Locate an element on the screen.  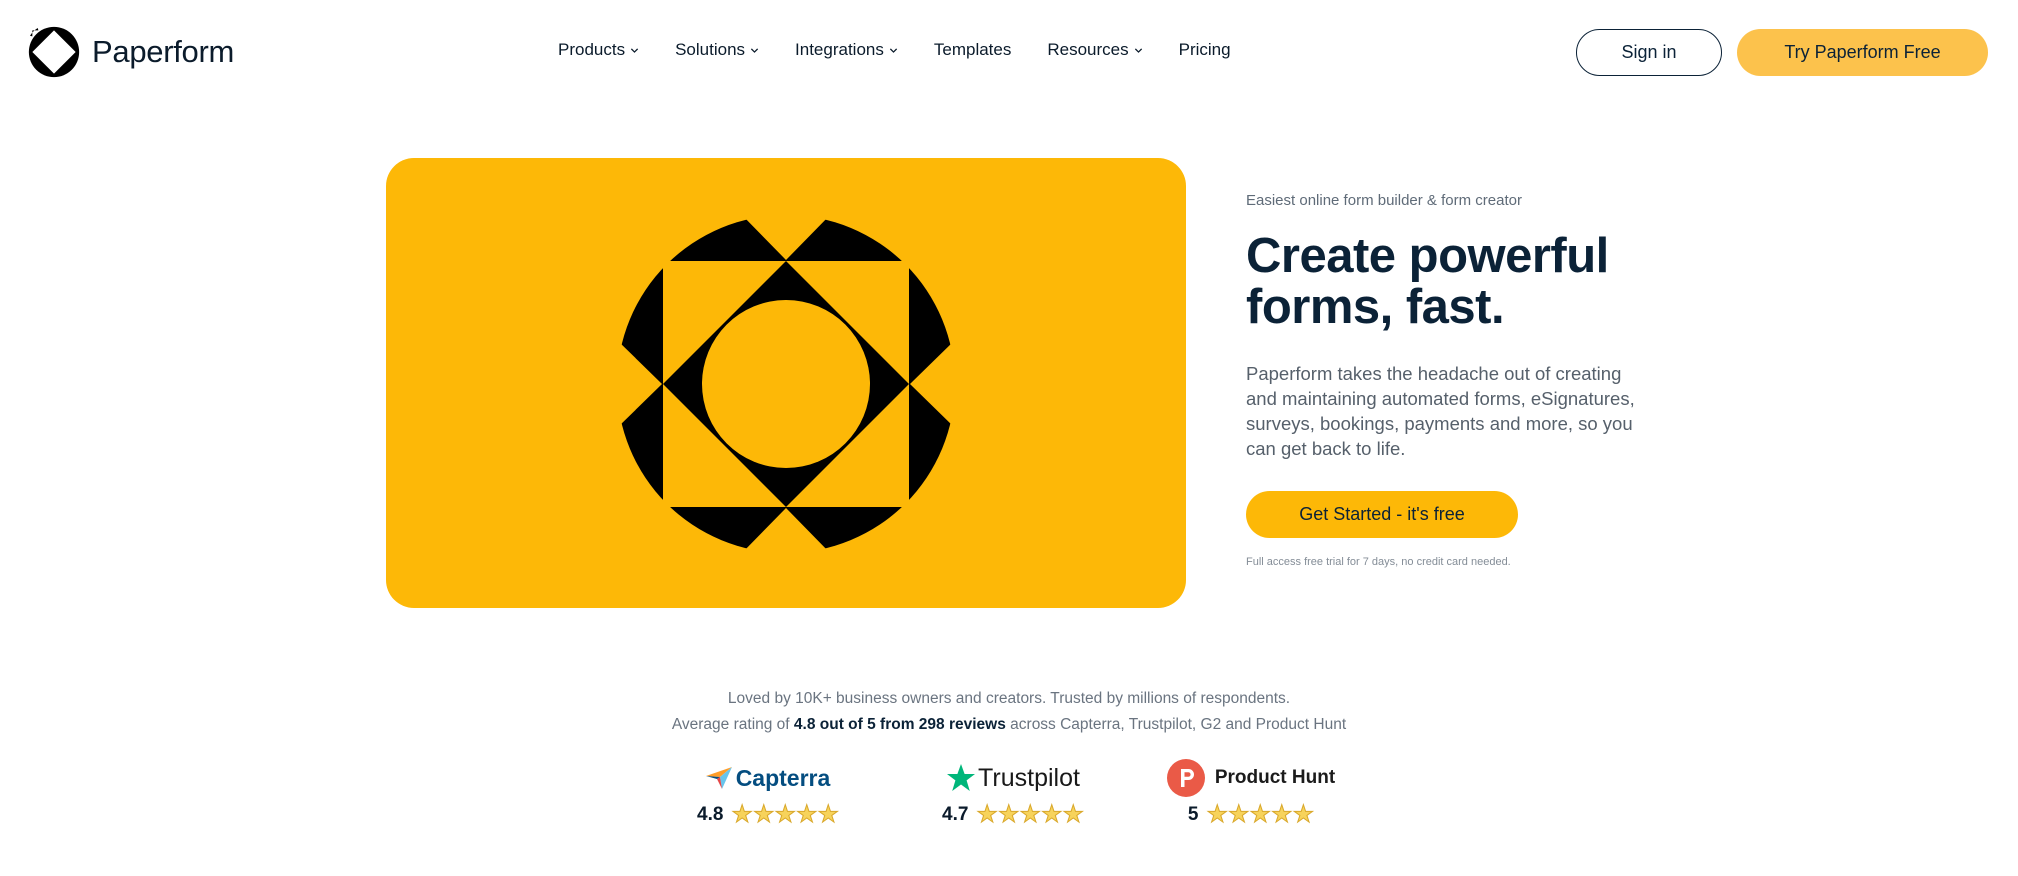
rating-capterra: Capterra 4.8 ★ ★ ★ ★ ★ is located at coordinates (768, 793).